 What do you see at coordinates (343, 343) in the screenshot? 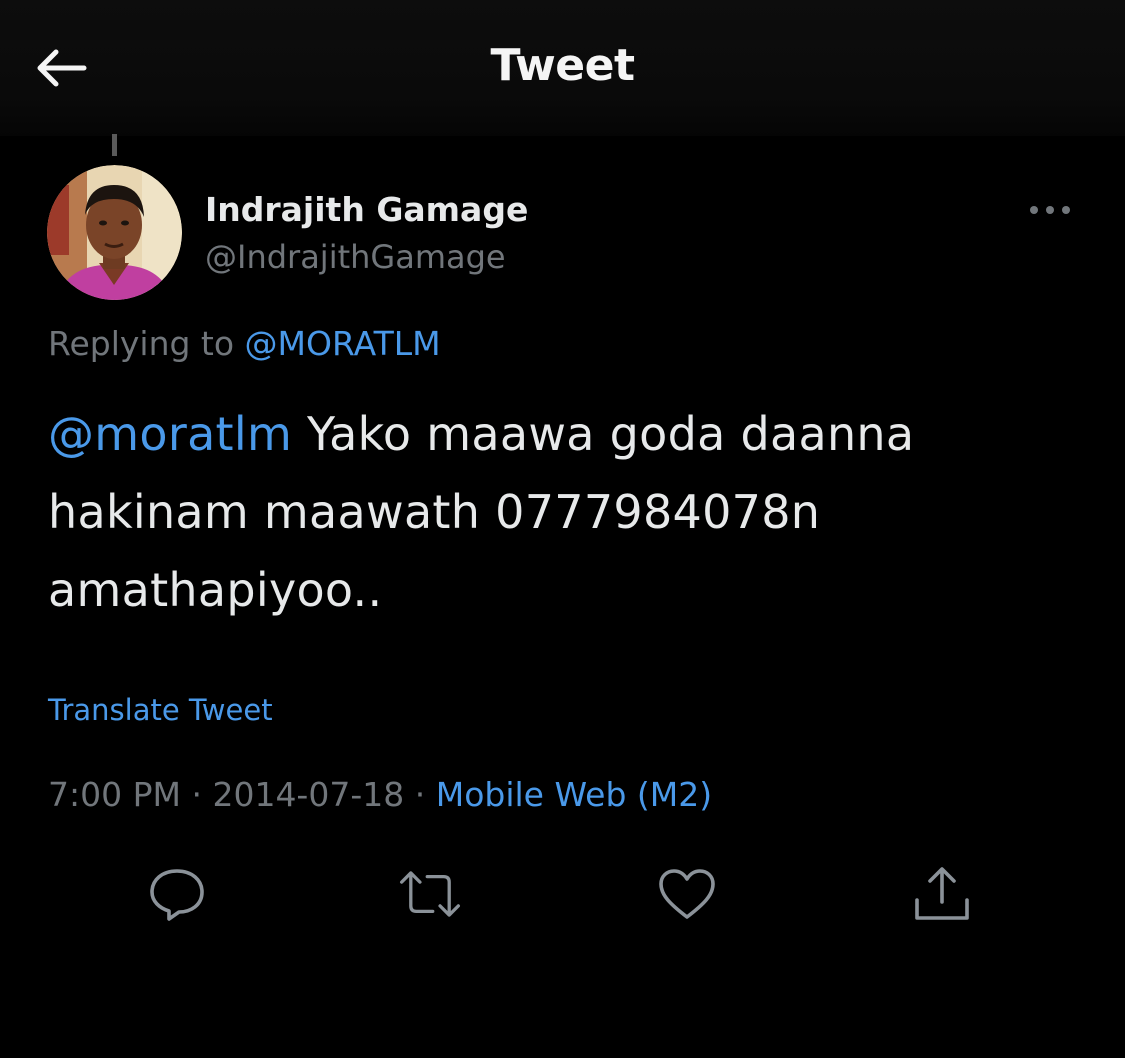
I see `replying-to-handle-link: @MORATLM` at bounding box center [343, 343].